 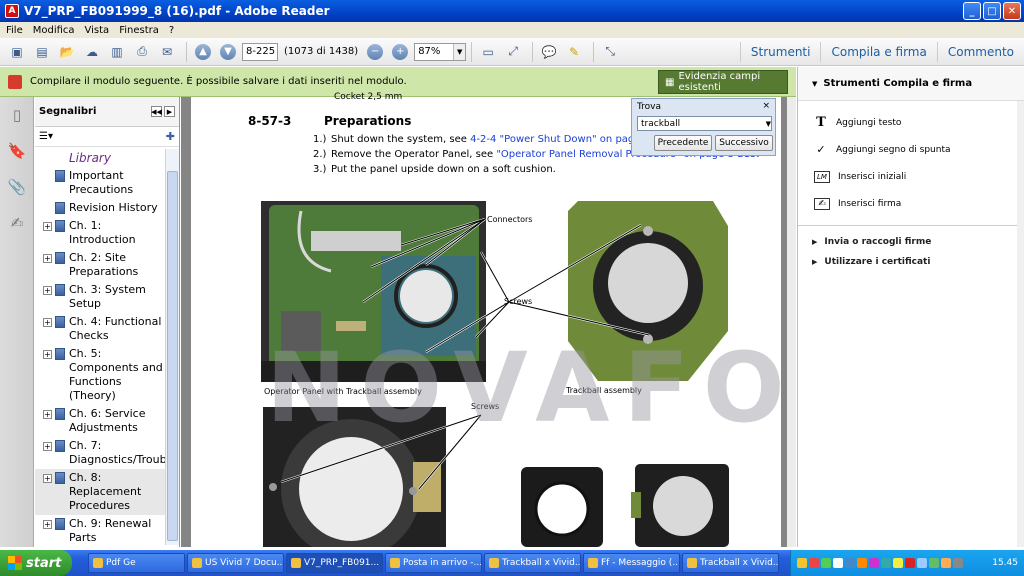 I want to click on bookmarks-scrollbar, so click(x=172, y=347).